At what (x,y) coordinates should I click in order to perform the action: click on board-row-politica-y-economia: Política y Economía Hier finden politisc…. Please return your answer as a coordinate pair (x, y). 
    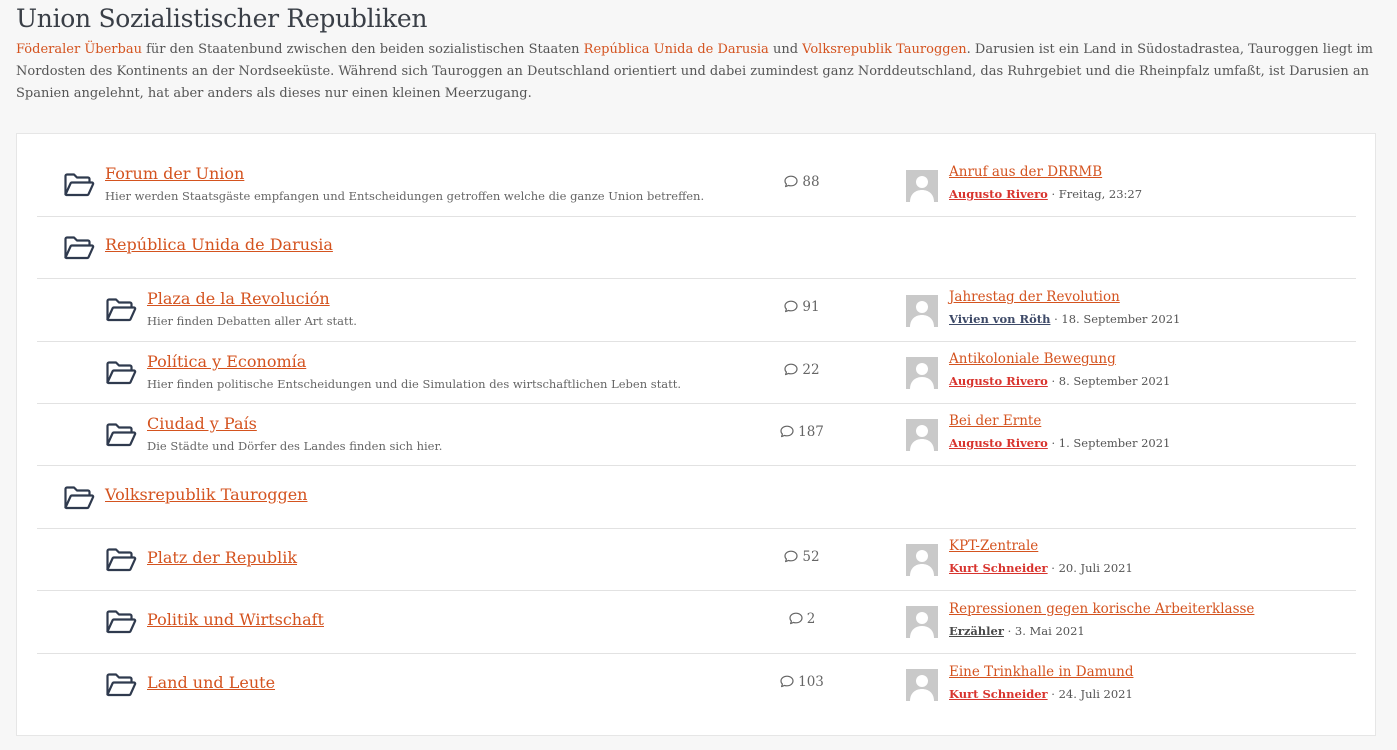
    Looking at the image, I should click on (696, 373).